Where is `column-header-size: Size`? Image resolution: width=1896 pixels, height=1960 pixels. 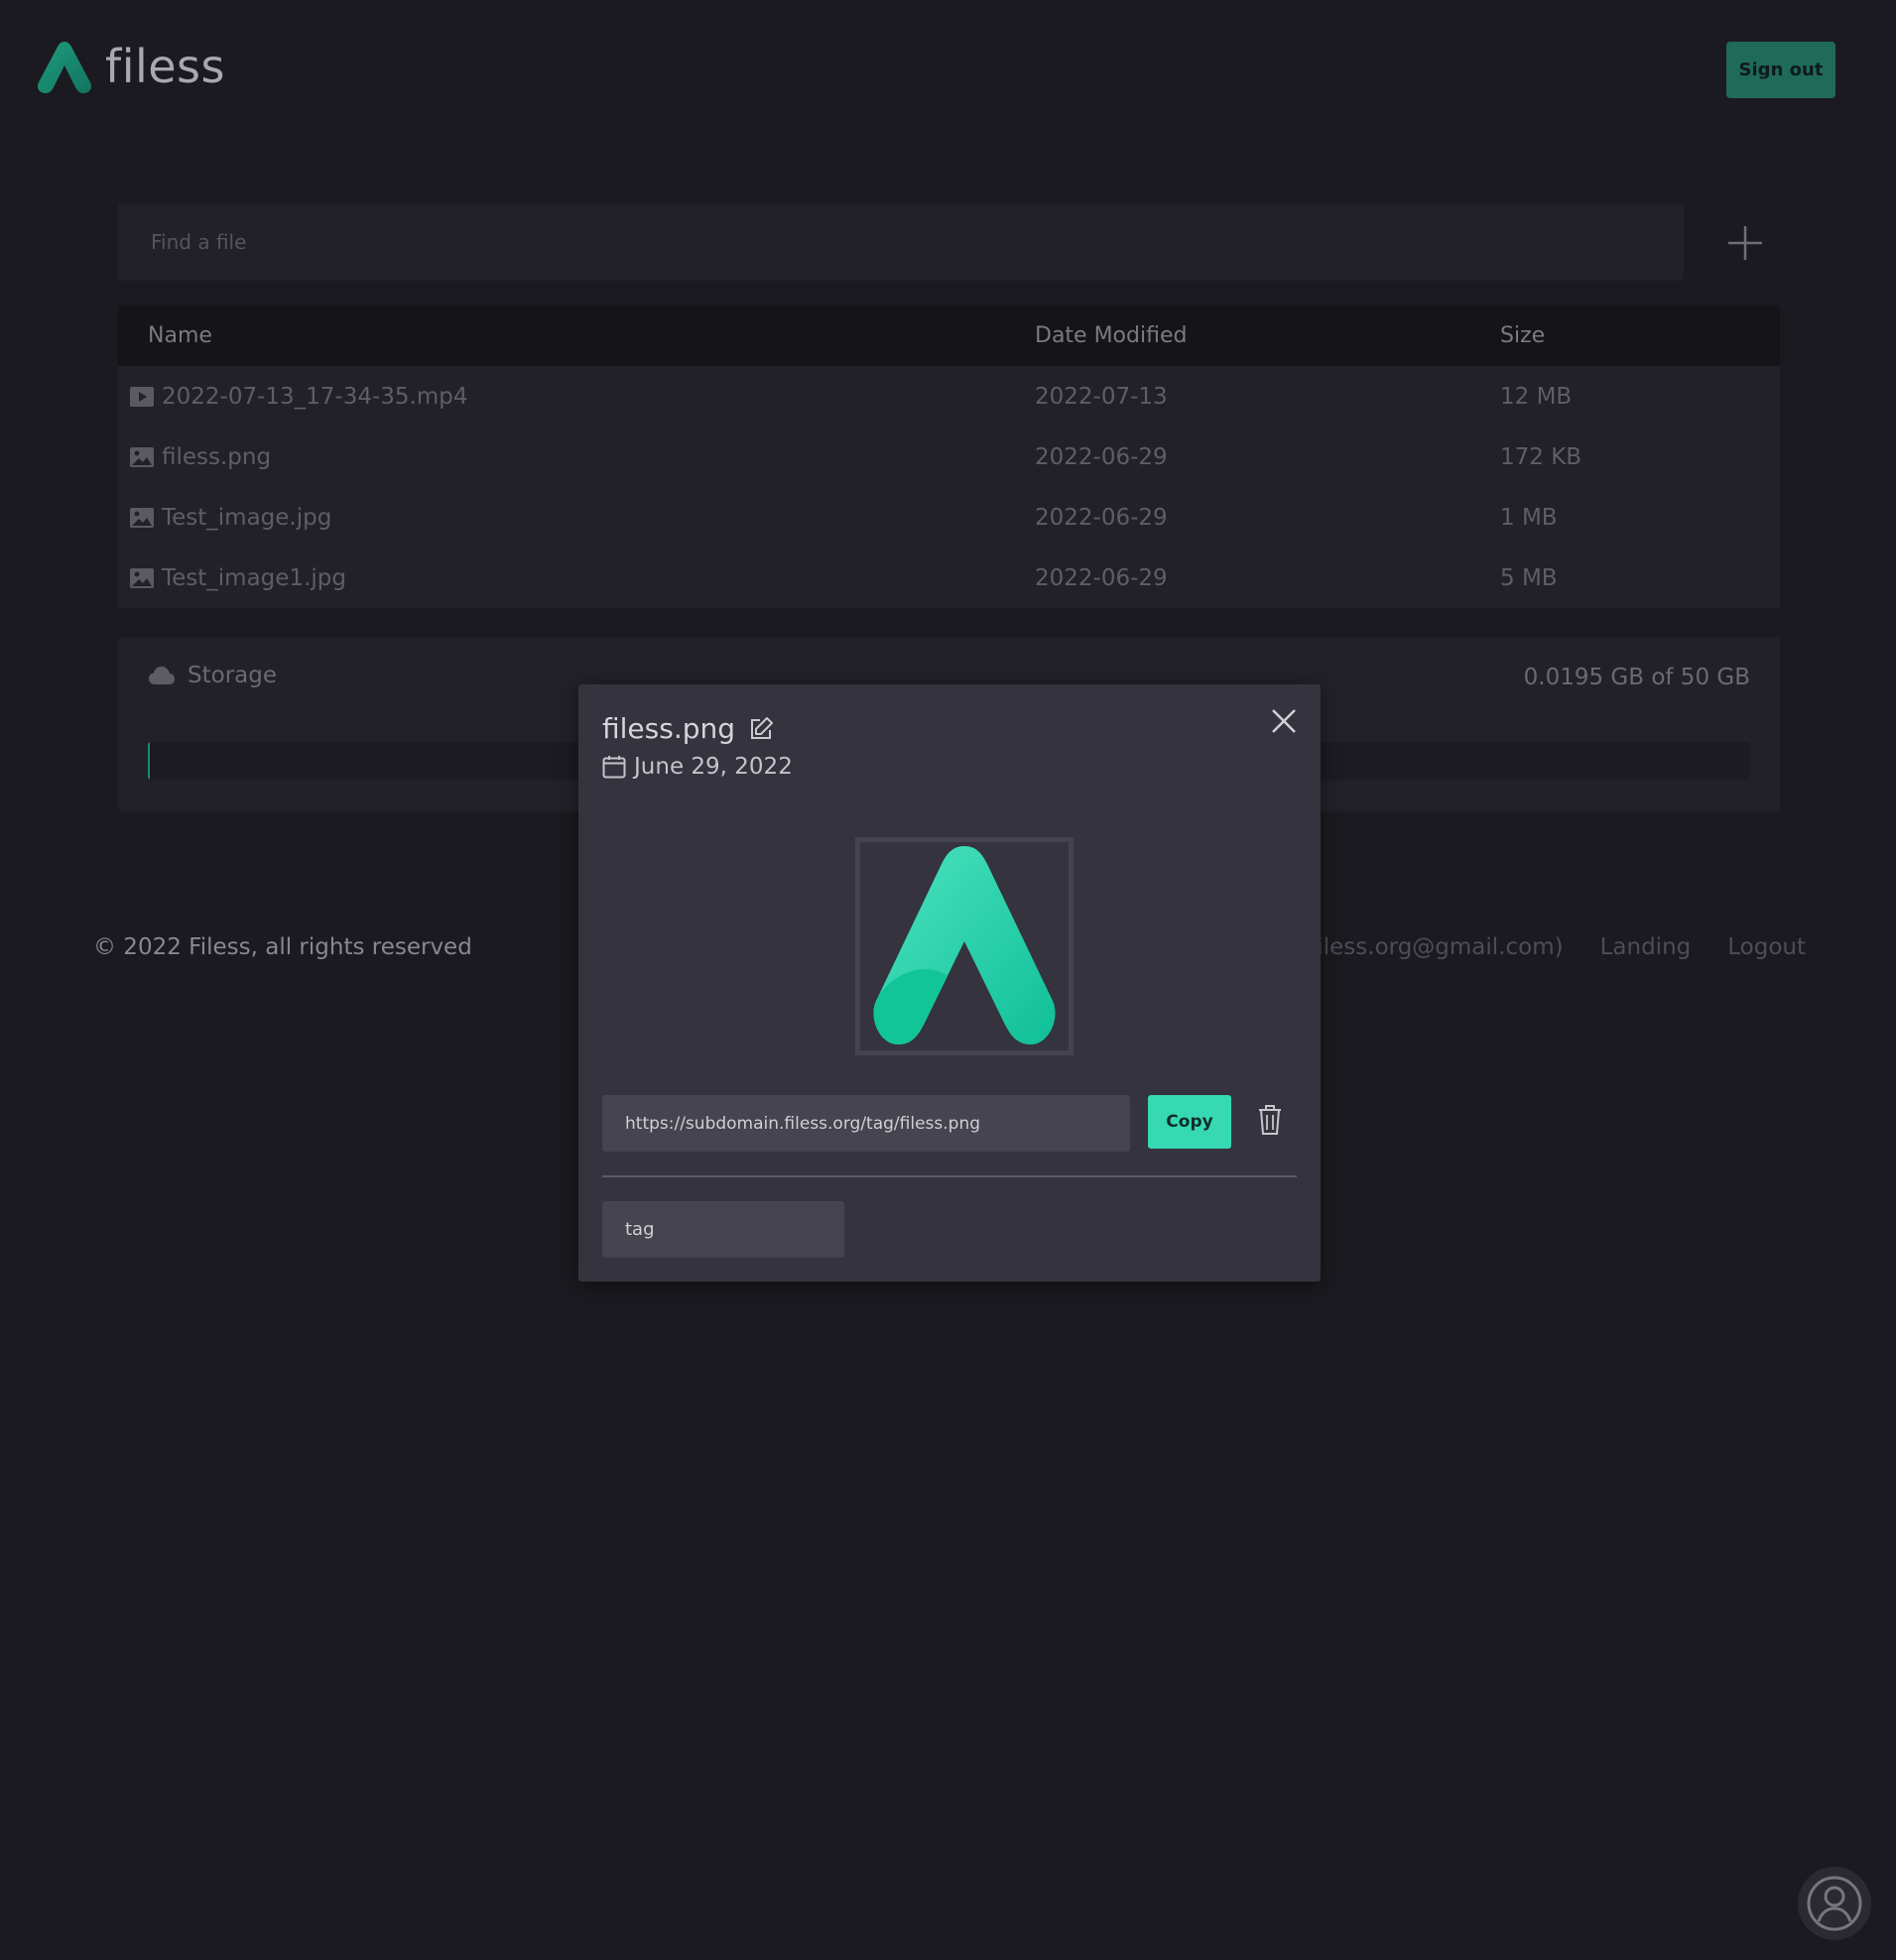 column-header-size: Size is located at coordinates (1640, 336).